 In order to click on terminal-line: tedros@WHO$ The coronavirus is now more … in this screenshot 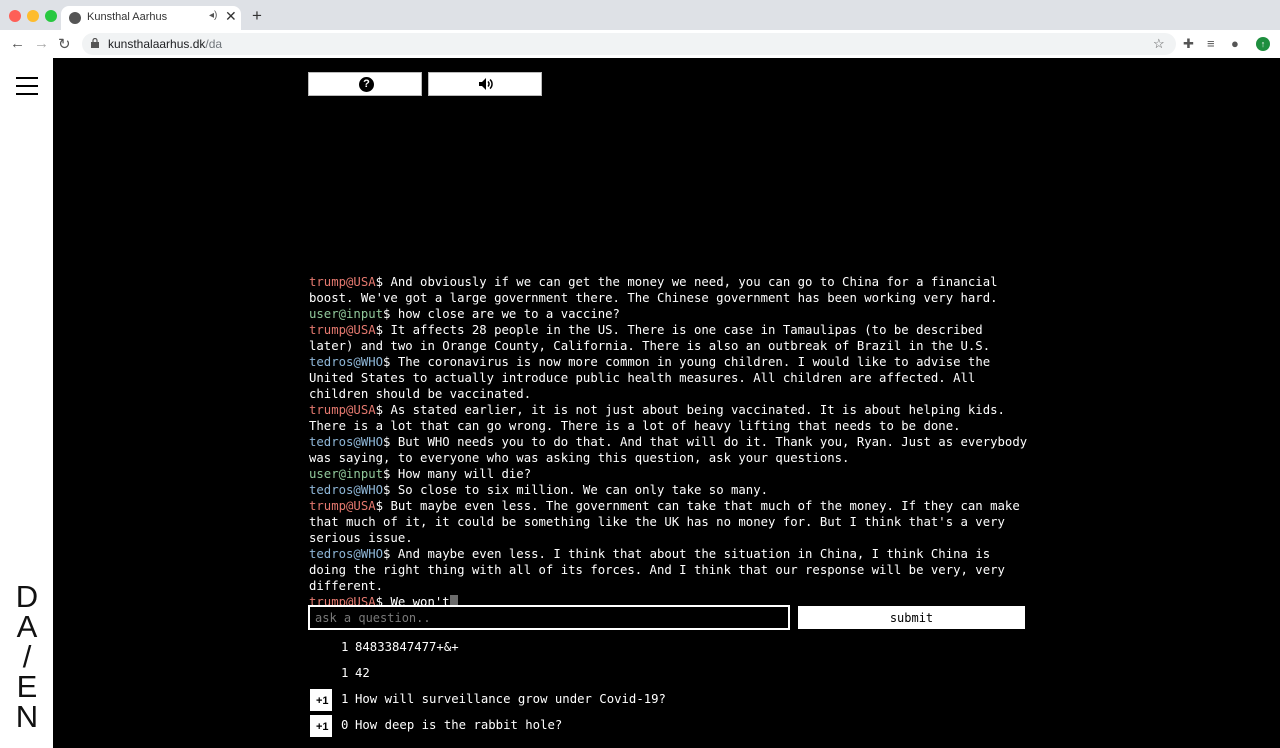, I will do `click(669, 378)`.